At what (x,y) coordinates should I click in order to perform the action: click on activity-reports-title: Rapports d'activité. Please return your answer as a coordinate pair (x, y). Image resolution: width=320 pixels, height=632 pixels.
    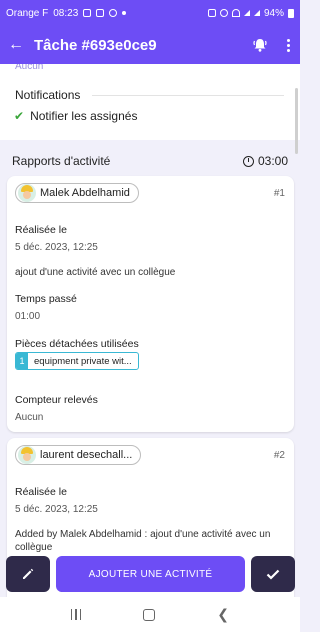
    Looking at the image, I should click on (61, 161).